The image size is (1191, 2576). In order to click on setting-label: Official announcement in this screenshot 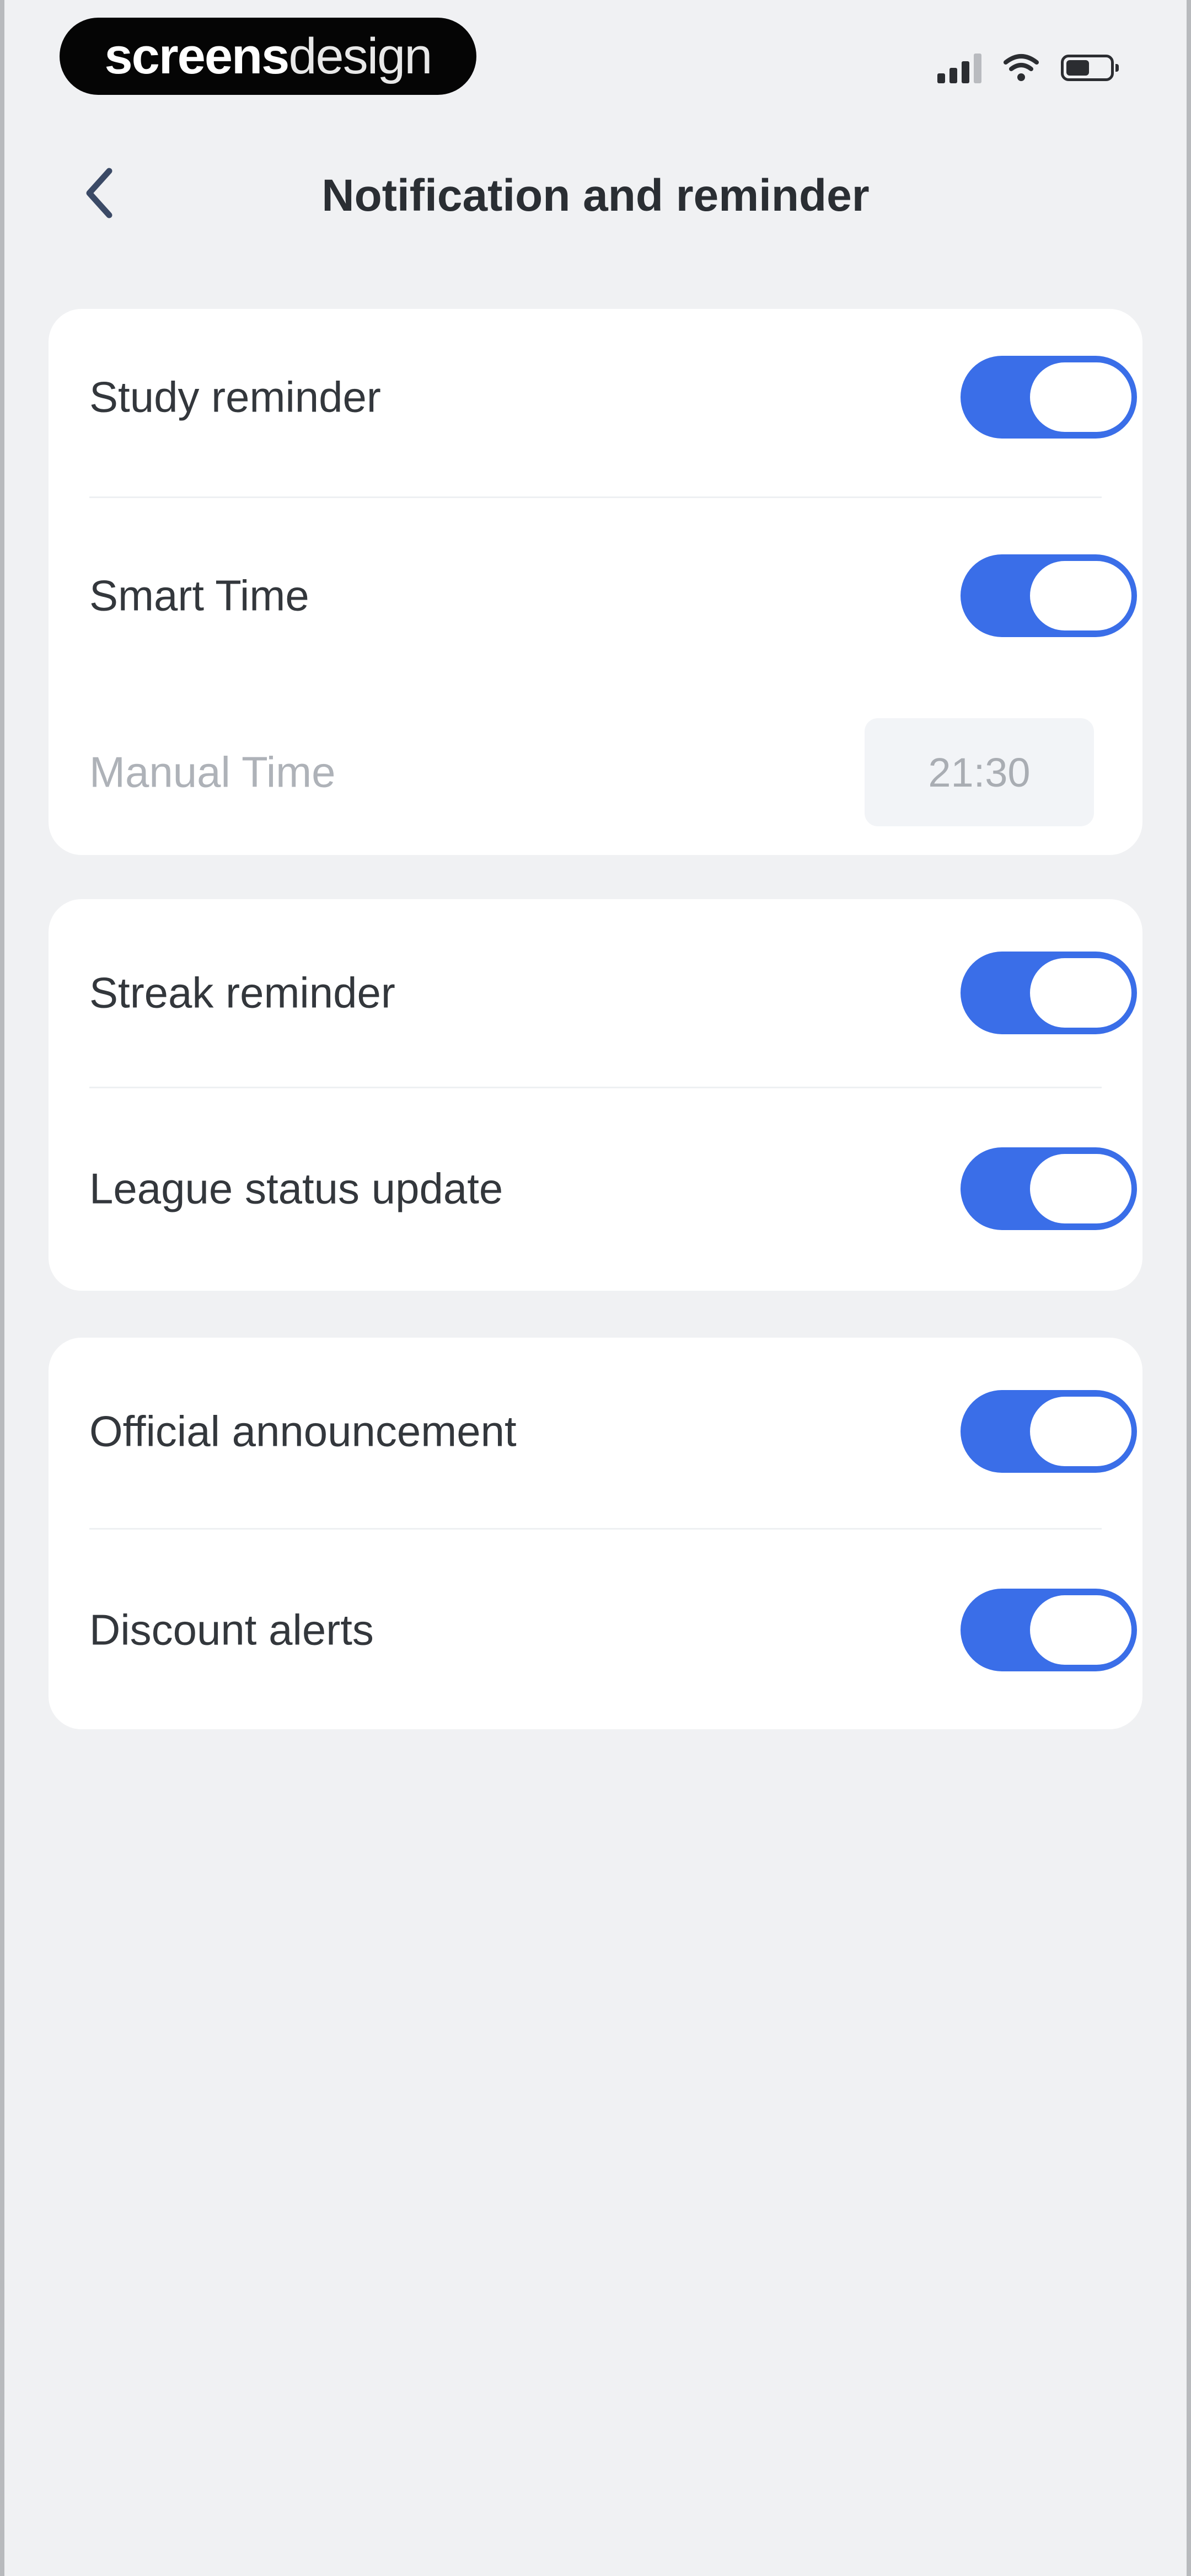, I will do `click(303, 1431)`.